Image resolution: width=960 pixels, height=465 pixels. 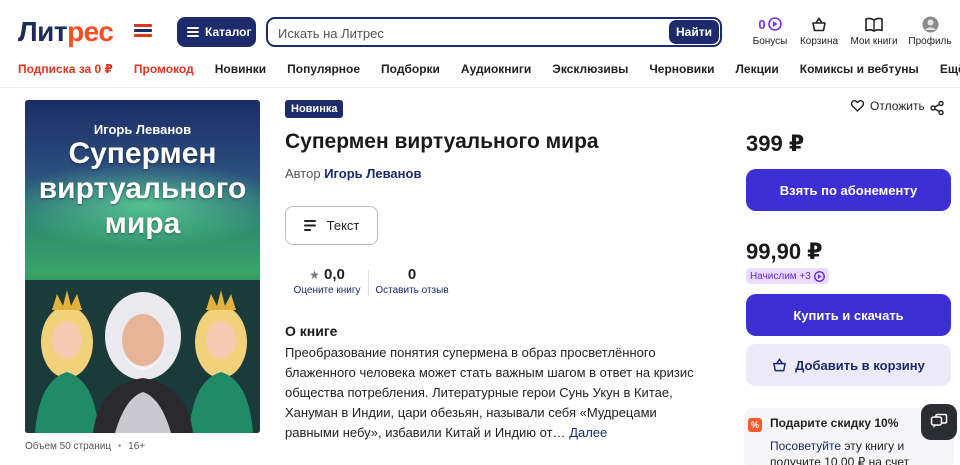 I want to click on search-input, so click(x=473, y=33).